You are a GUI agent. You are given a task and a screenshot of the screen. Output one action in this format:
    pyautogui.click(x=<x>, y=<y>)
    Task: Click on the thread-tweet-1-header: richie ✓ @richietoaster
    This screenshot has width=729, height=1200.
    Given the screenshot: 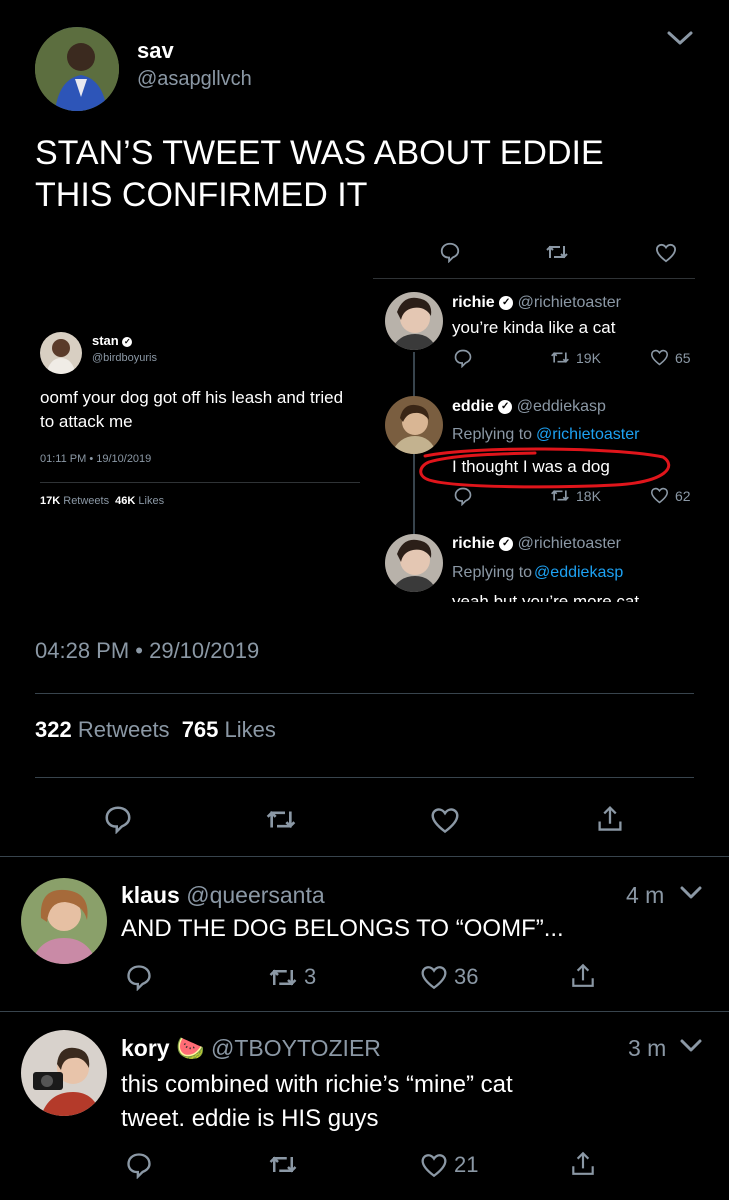 What is the action you would take?
    pyautogui.click(x=536, y=303)
    